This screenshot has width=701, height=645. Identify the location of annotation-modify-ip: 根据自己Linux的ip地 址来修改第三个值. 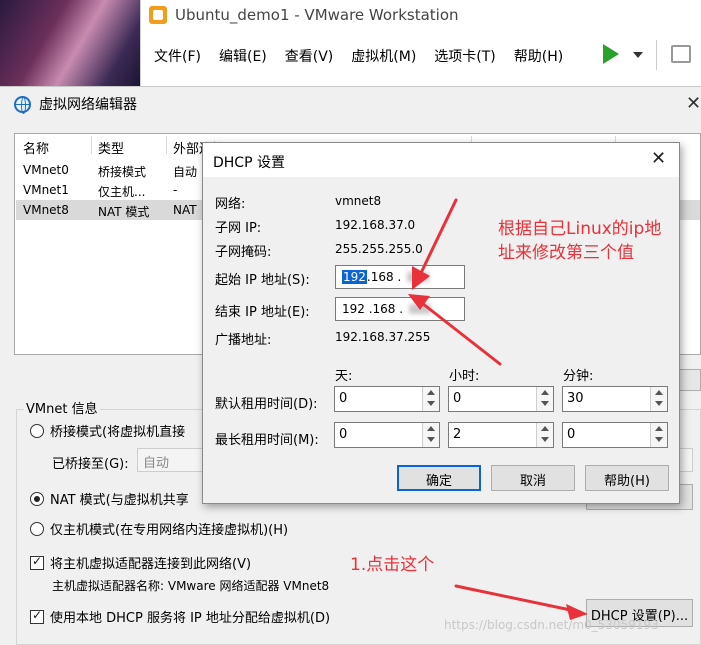
(579, 241).